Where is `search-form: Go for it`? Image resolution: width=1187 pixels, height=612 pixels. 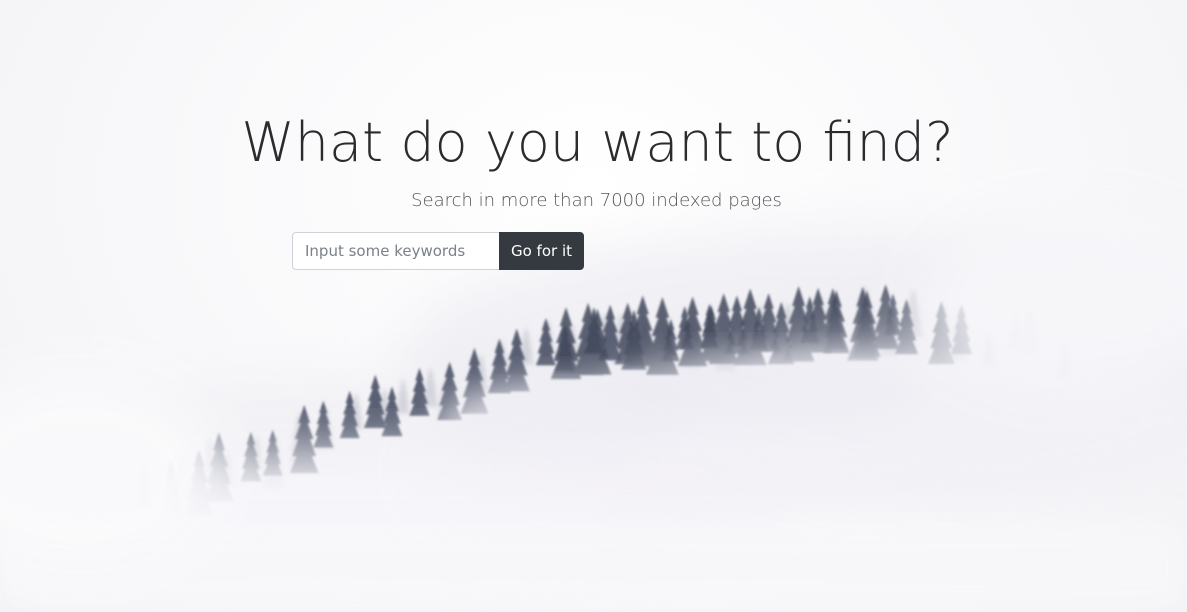
search-form: Go for it is located at coordinates (438, 251).